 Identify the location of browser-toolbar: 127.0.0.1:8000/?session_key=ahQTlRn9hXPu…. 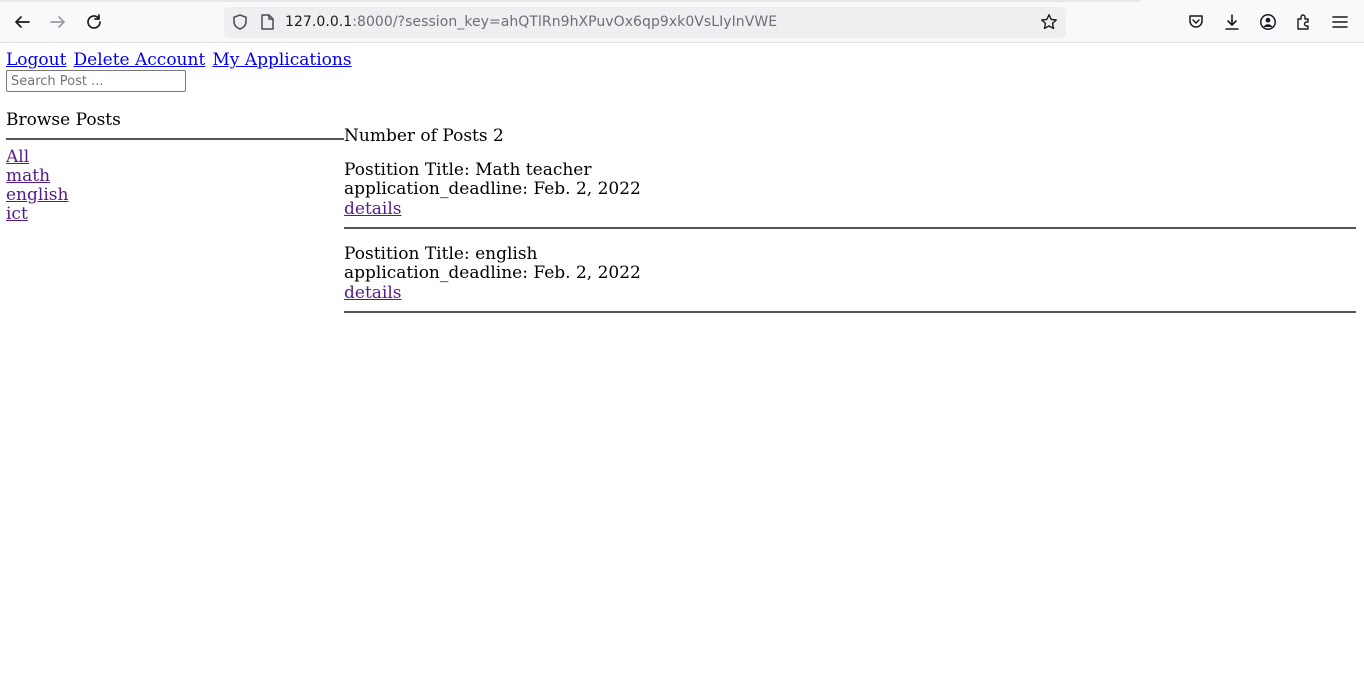
(682, 21).